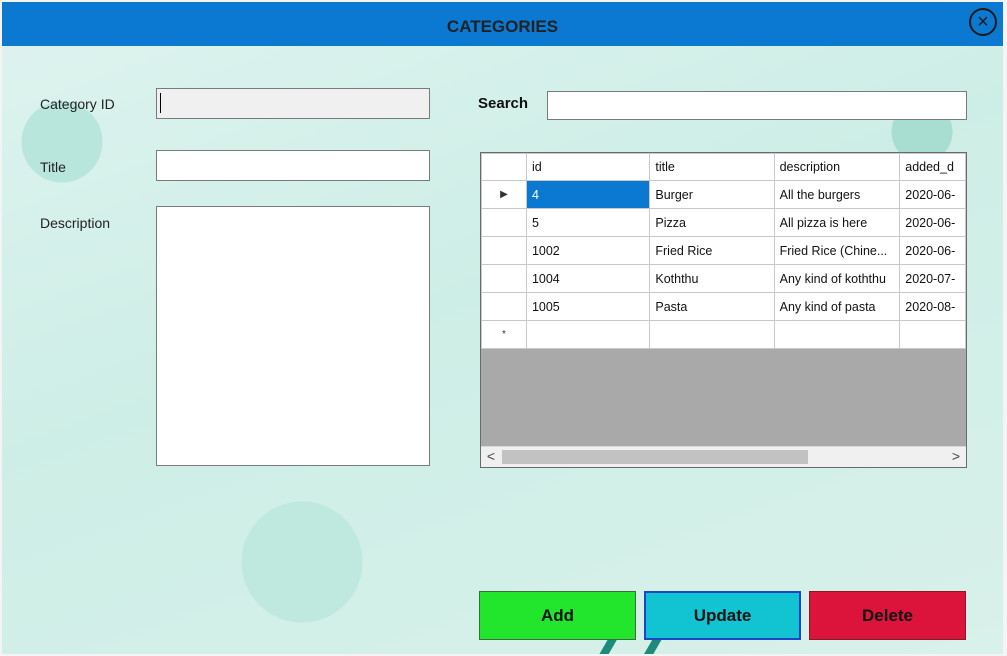 Image resolution: width=1007 pixels, height=656 pixels. What do you see at coordinates (557, 615) in the screenshot?
I see `add-button: Add` at bounding box center [557, 615].